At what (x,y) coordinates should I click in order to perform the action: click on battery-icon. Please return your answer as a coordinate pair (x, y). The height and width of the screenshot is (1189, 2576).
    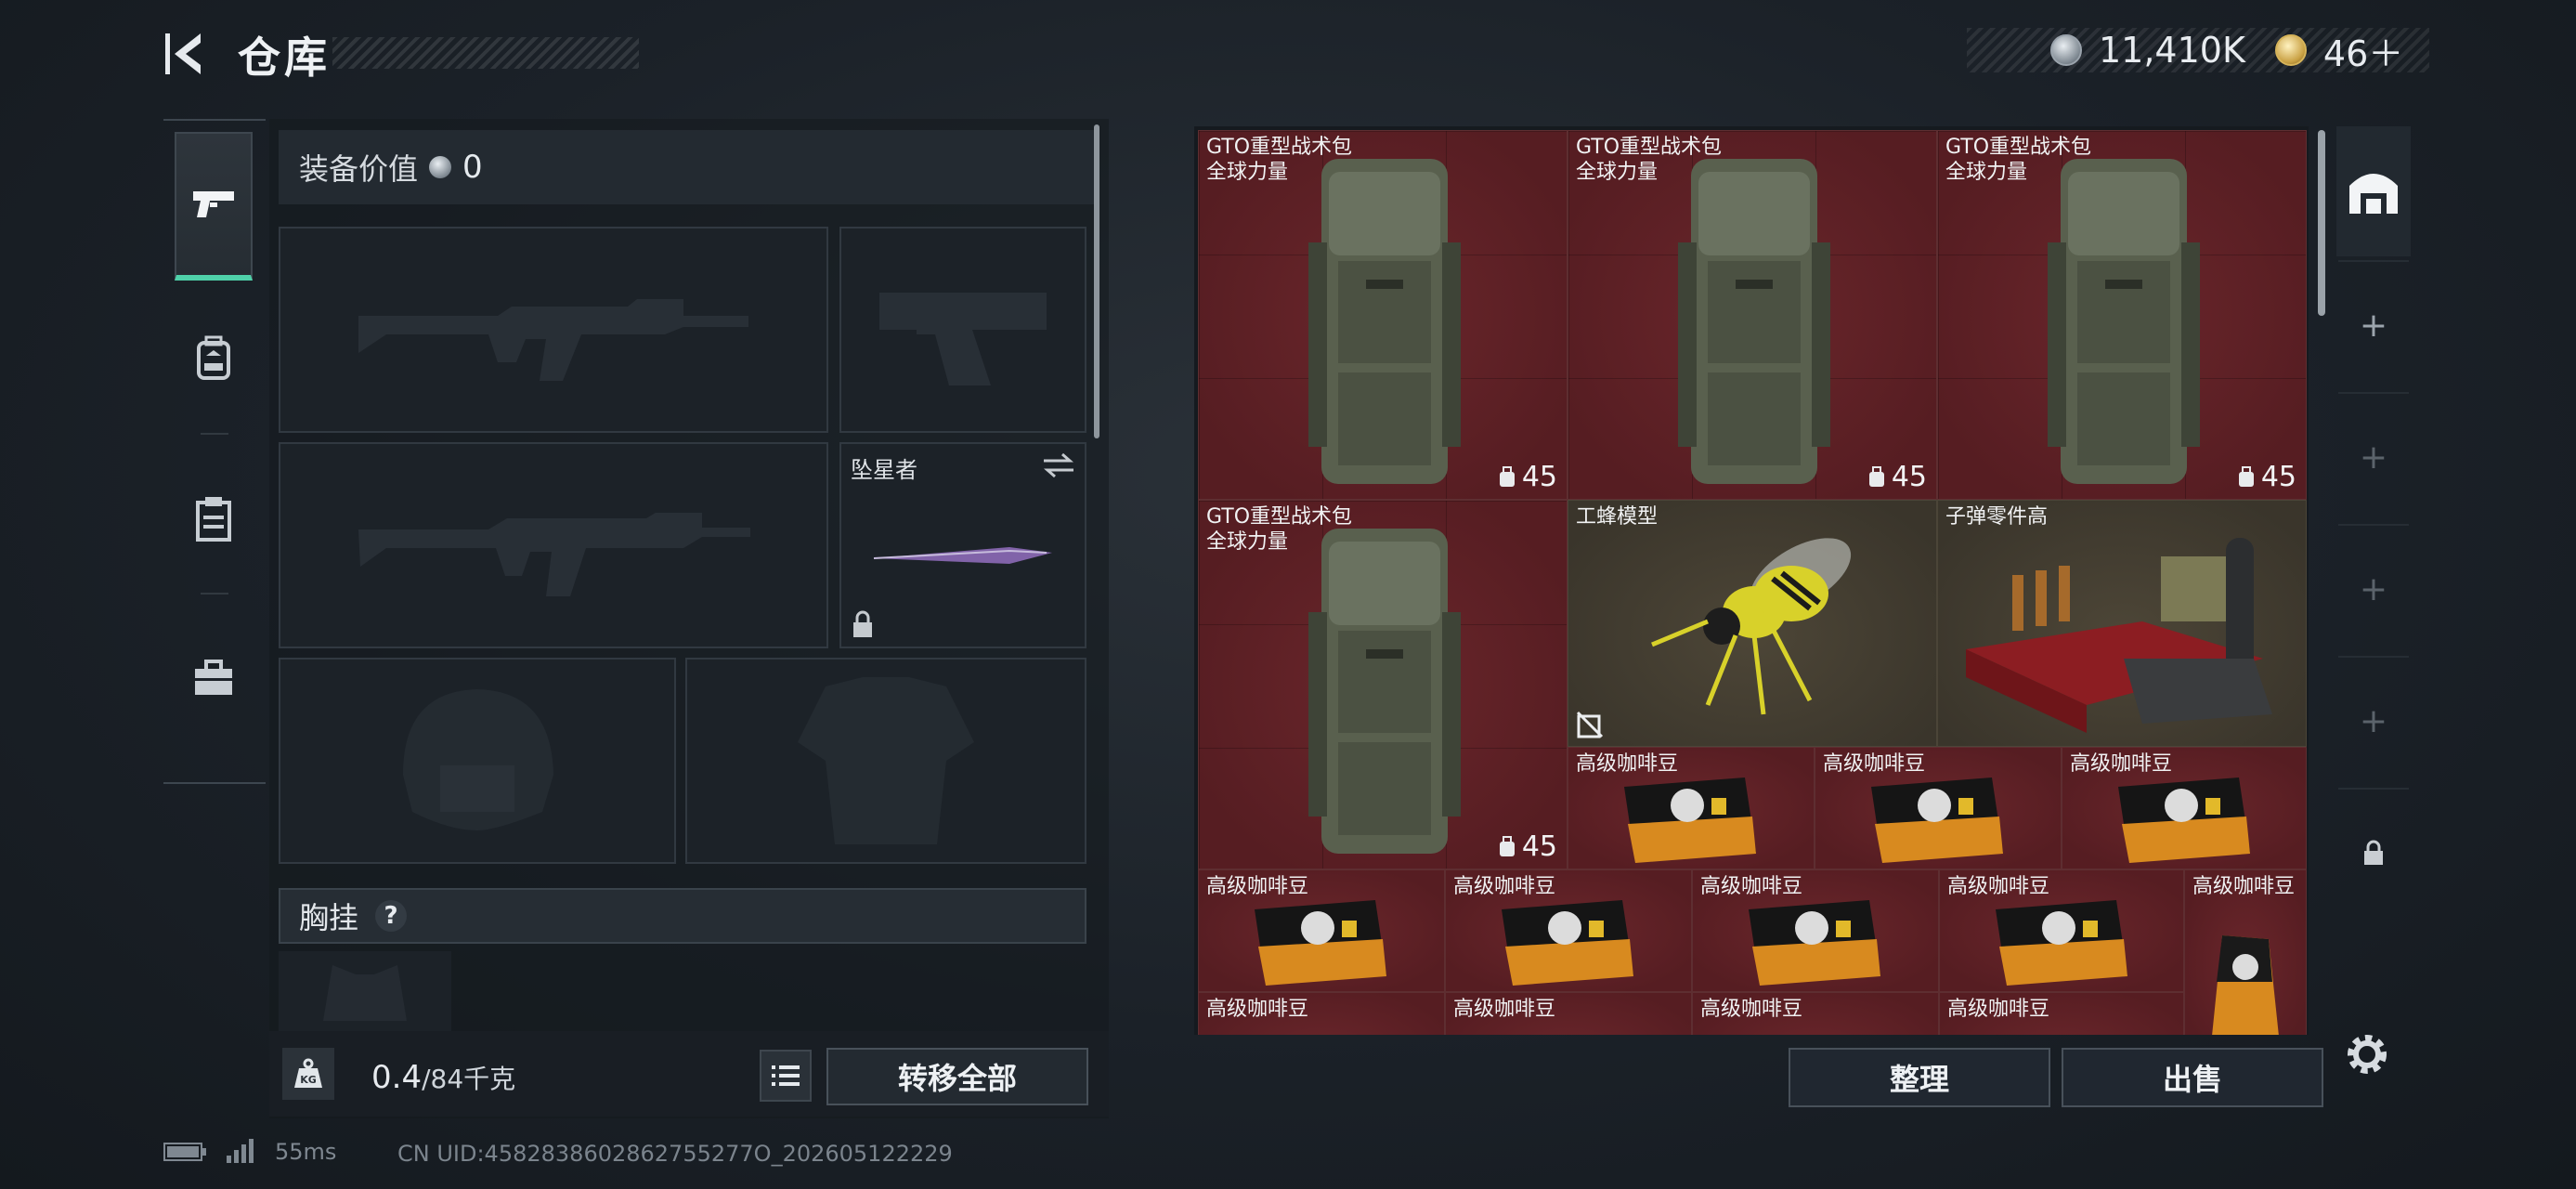
    Looking at the image, I should click on (184, 1152).